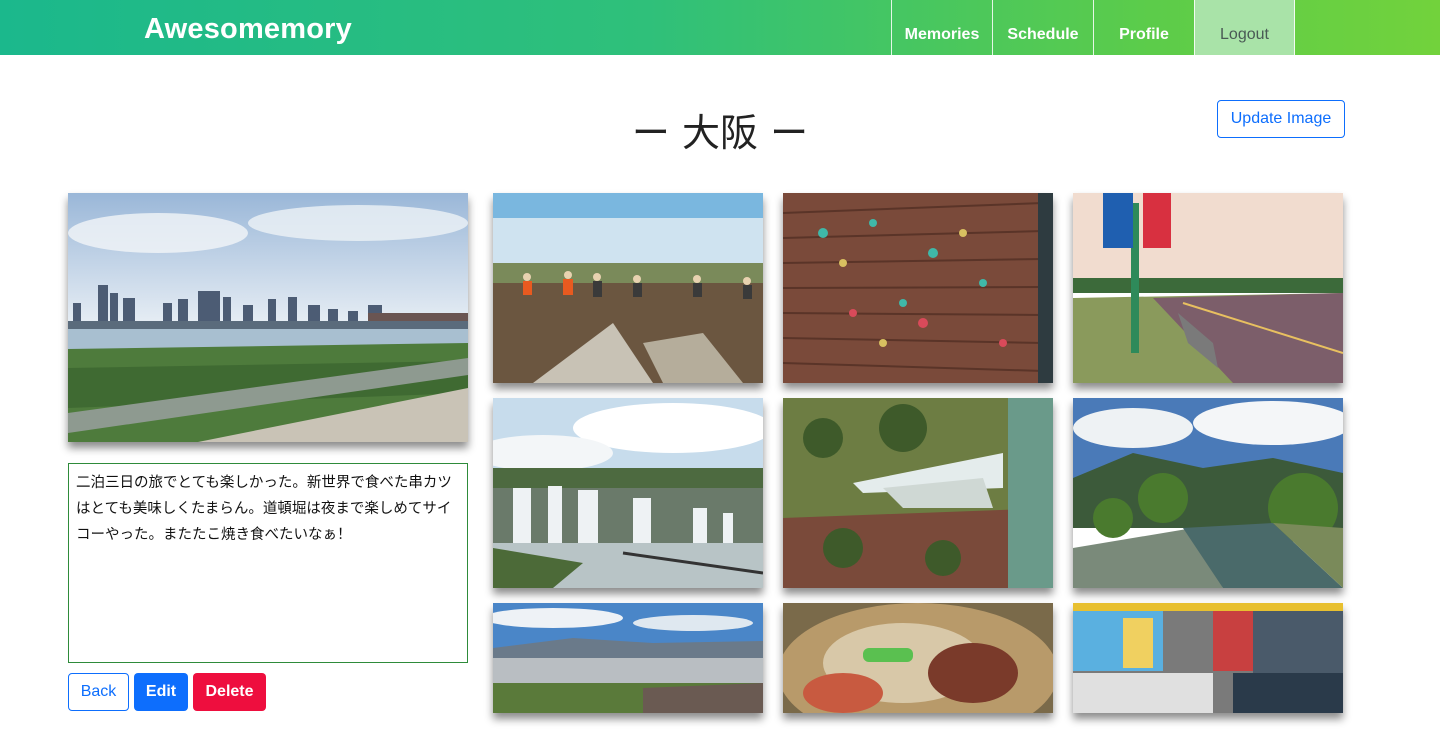 This screenshot has width=1440, height=748. I want to click on nav-profile: Profile, so click(1143, 27).